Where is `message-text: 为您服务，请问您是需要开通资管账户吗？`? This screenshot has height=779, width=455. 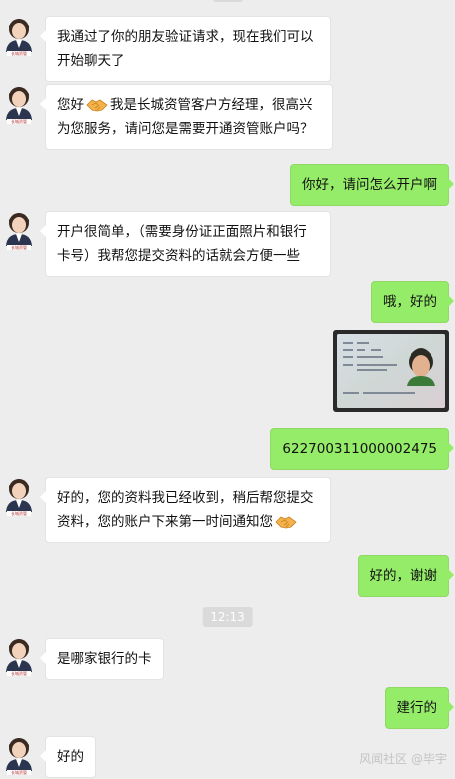 message-text: 为您服务，请问您是需要开通资管账户吗？ is located at coordinates (185, 129).